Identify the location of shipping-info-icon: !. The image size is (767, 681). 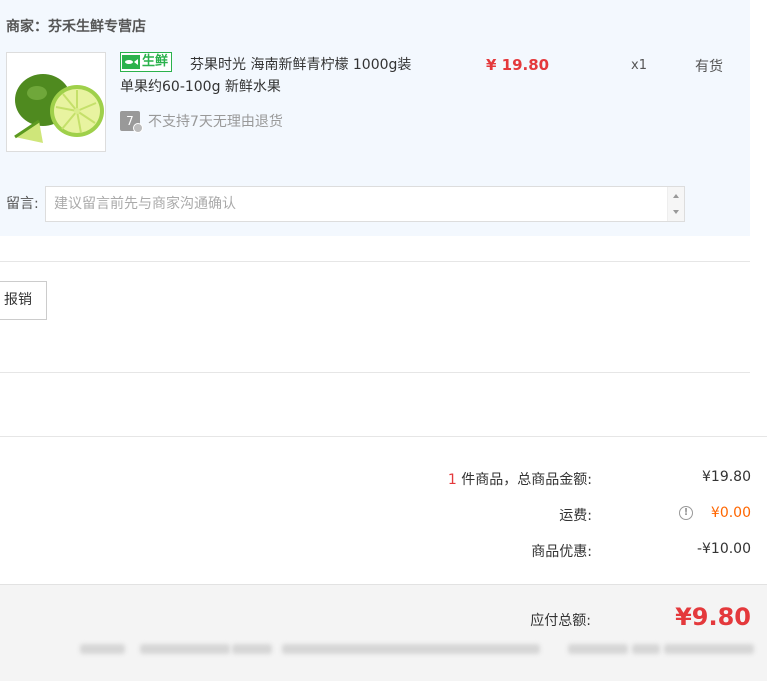
(686, 513).